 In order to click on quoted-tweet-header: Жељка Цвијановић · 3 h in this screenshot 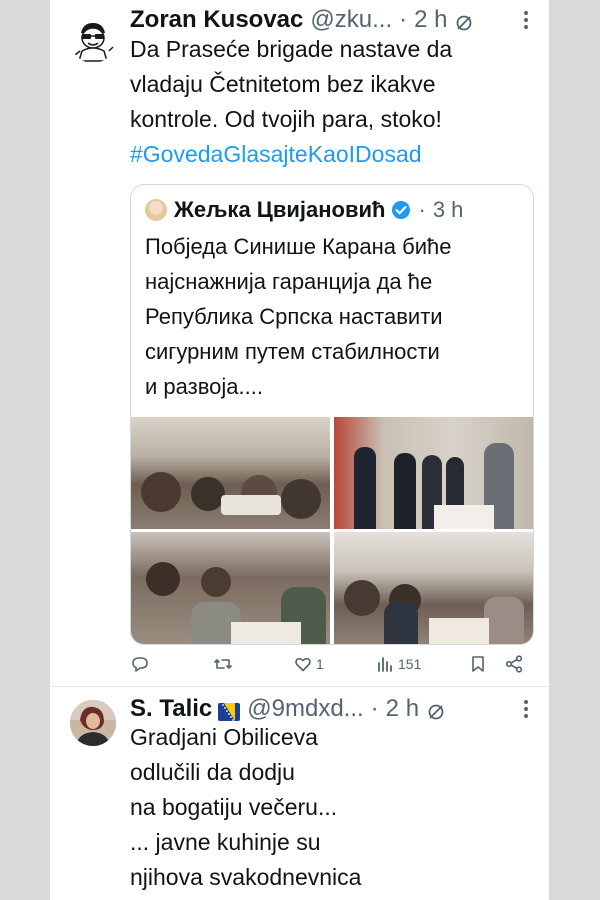, I will do `click(304, 210)`.